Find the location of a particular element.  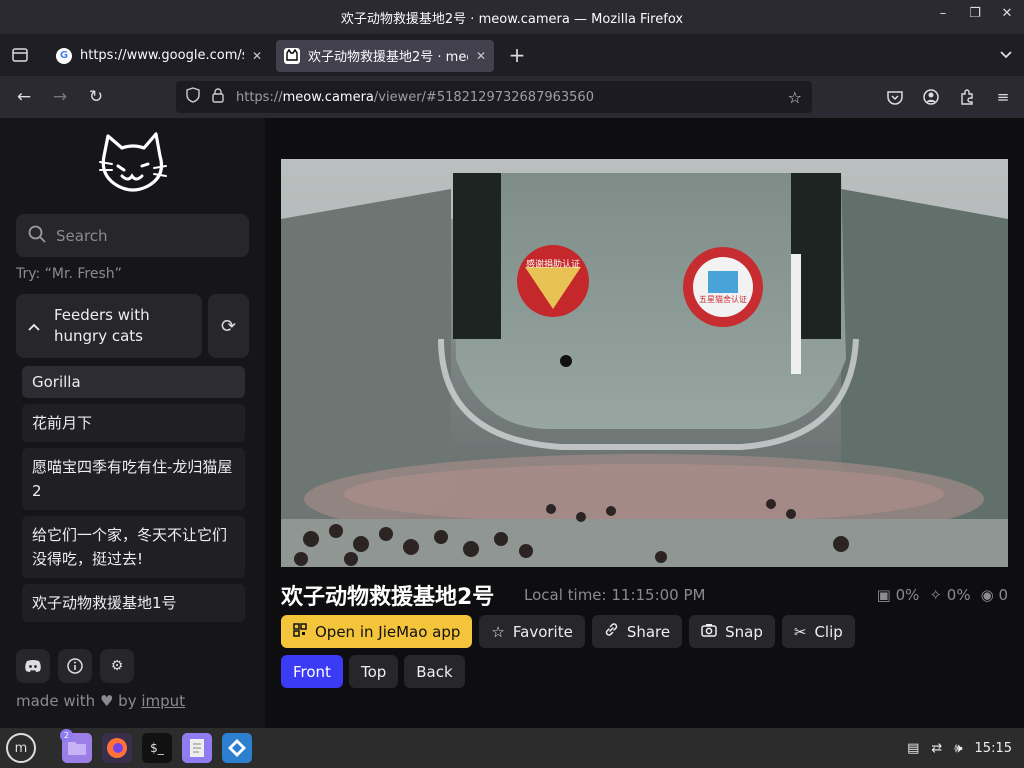

back-arrow-icon: ← is located at coordinates (24, 97).